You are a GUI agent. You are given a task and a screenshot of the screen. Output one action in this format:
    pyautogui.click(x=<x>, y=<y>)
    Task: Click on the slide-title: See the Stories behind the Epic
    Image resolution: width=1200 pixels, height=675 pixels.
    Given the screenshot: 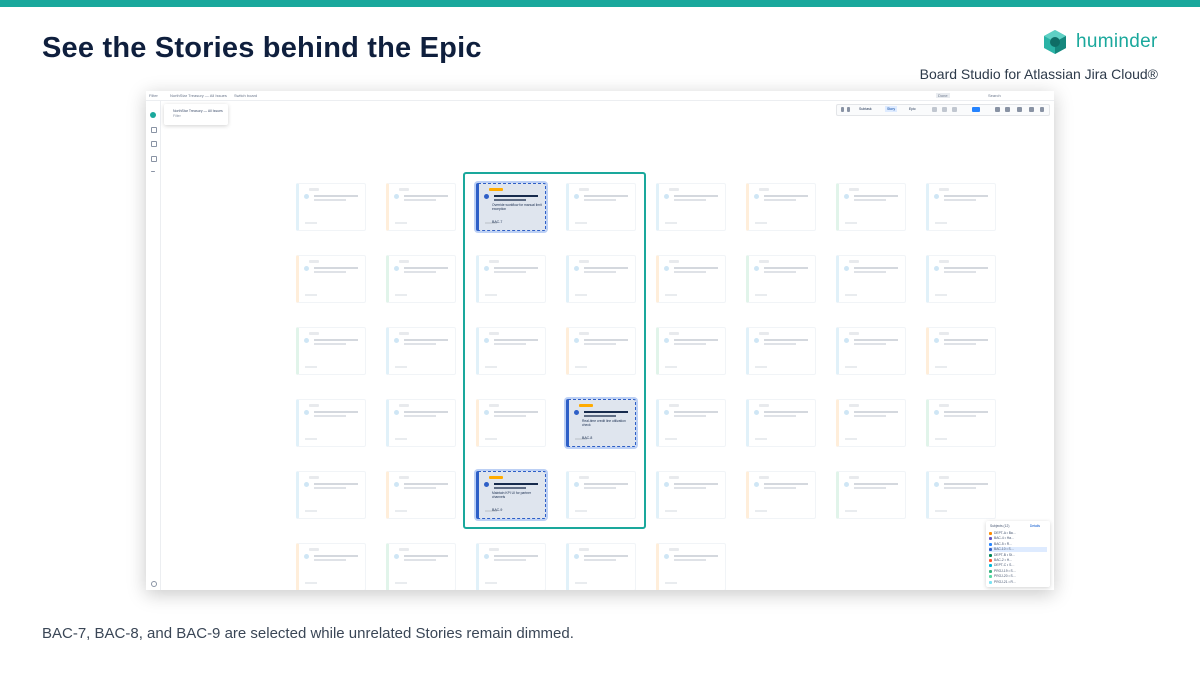 What is the action you would take?
    pyautogui.click(x=262, y=48)
    